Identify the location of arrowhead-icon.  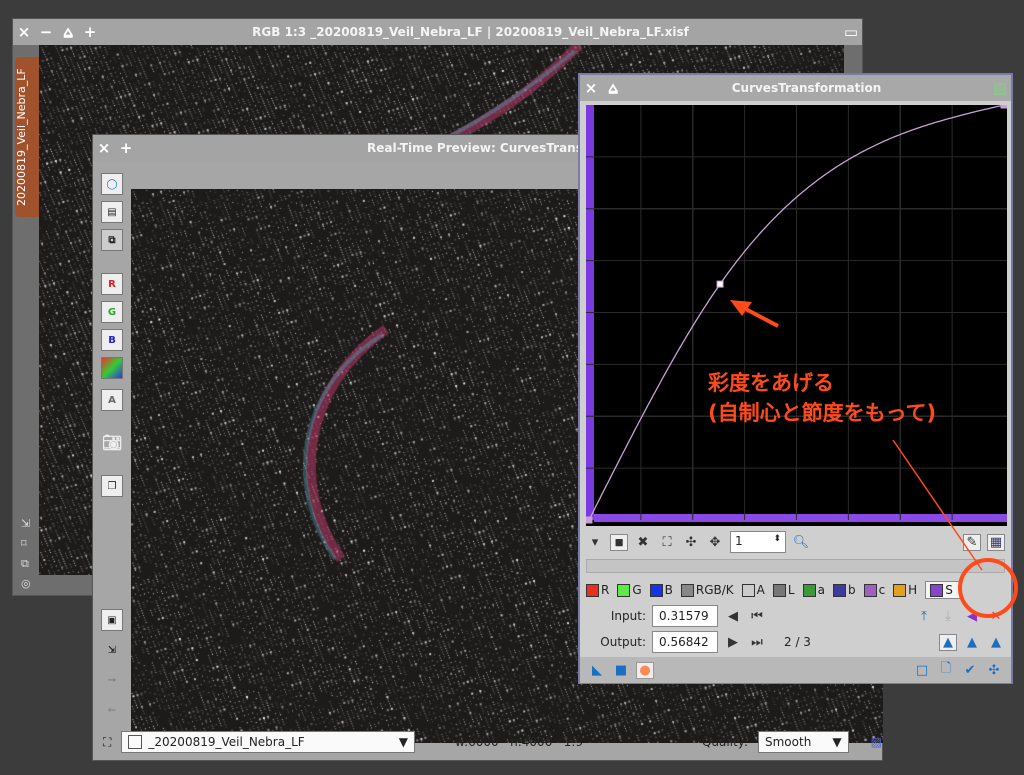
(741, 308).